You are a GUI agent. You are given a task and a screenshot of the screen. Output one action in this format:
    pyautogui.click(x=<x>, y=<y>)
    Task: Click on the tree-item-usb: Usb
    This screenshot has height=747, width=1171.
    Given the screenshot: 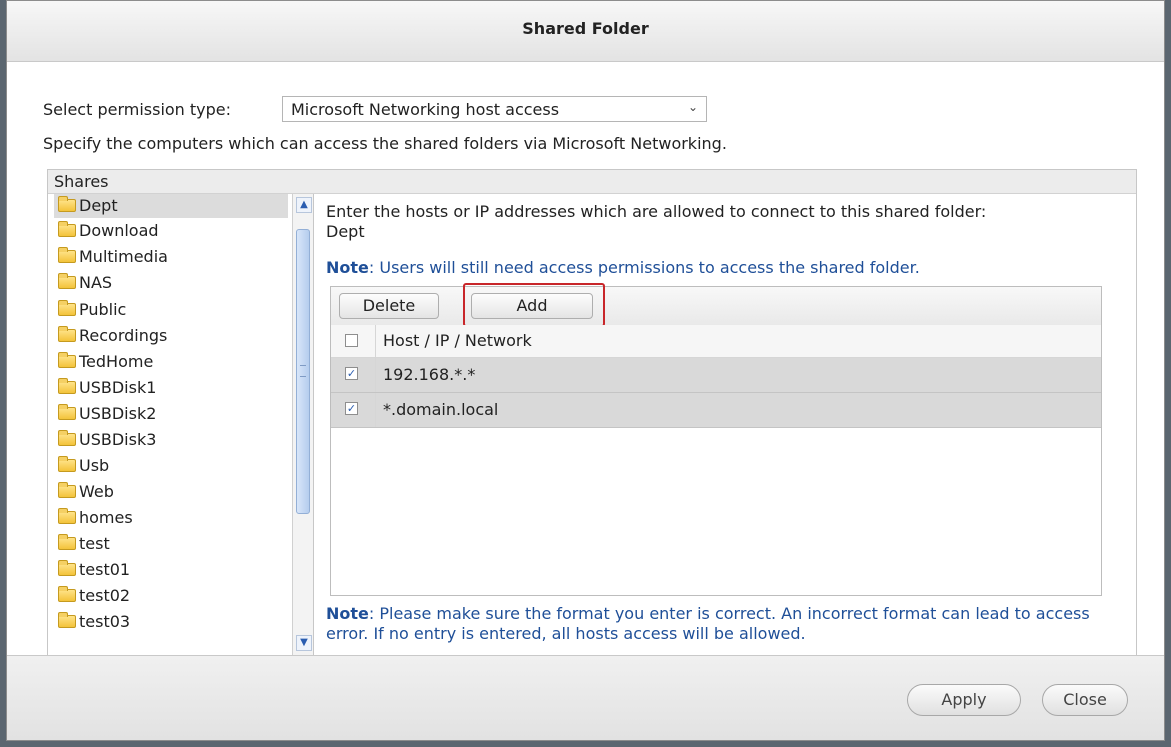 What is the action you would take?
    pyautogui.click(x=168, y=466)
    